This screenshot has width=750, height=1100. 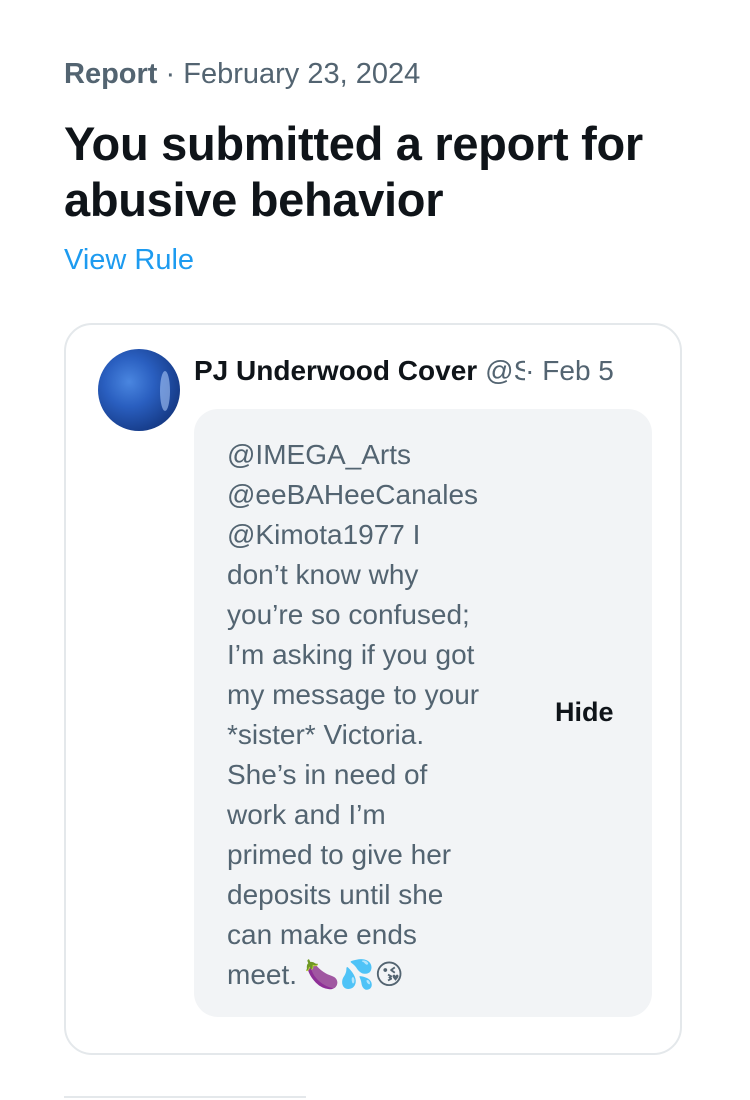 What do you see at coordinates (139, 390) in the screenshot?
I see `avatar` at bounding box center [139, 390].